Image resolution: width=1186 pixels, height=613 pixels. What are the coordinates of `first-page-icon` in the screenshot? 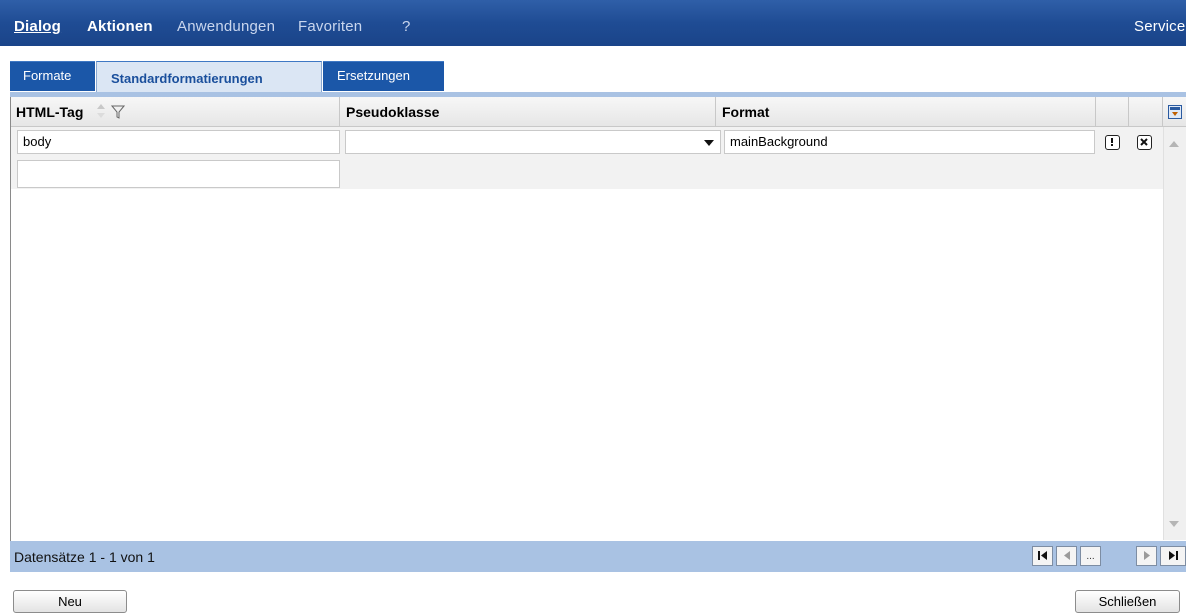 It's located at (1042, 555).